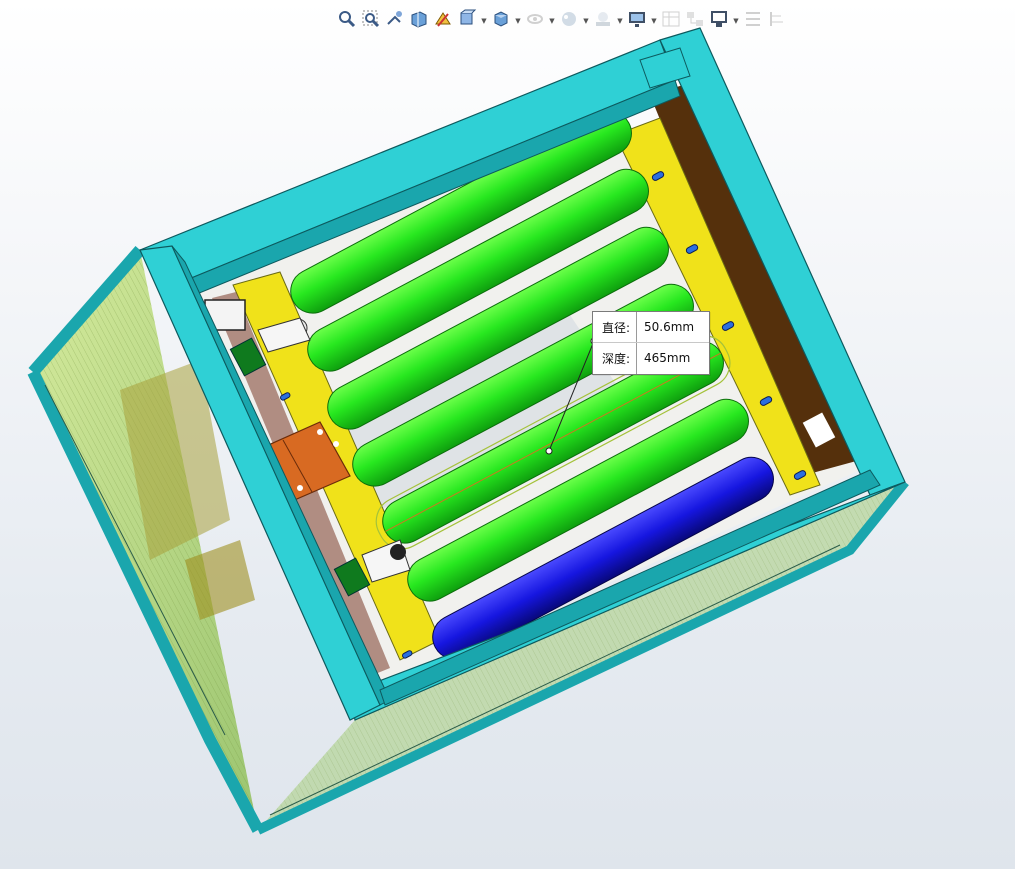 The image size is (1015, 869). I want to click on diameter-value: 50.6mm, so click(669, 327).